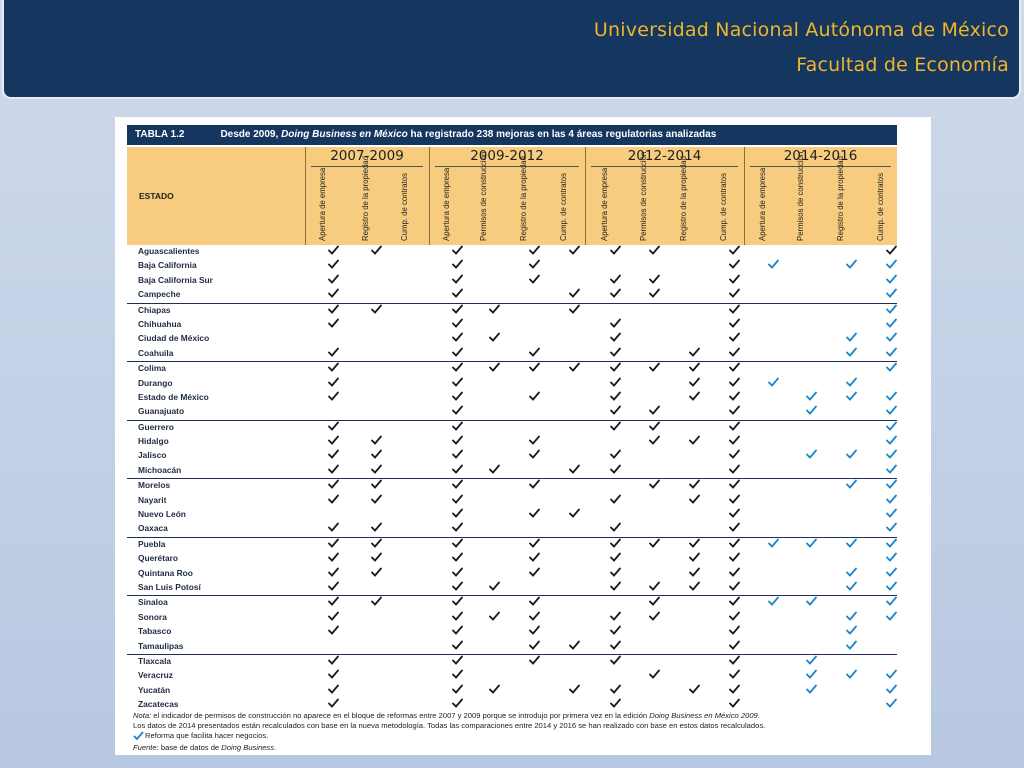  I want to click on legend-check-icon, so click(139, 737).